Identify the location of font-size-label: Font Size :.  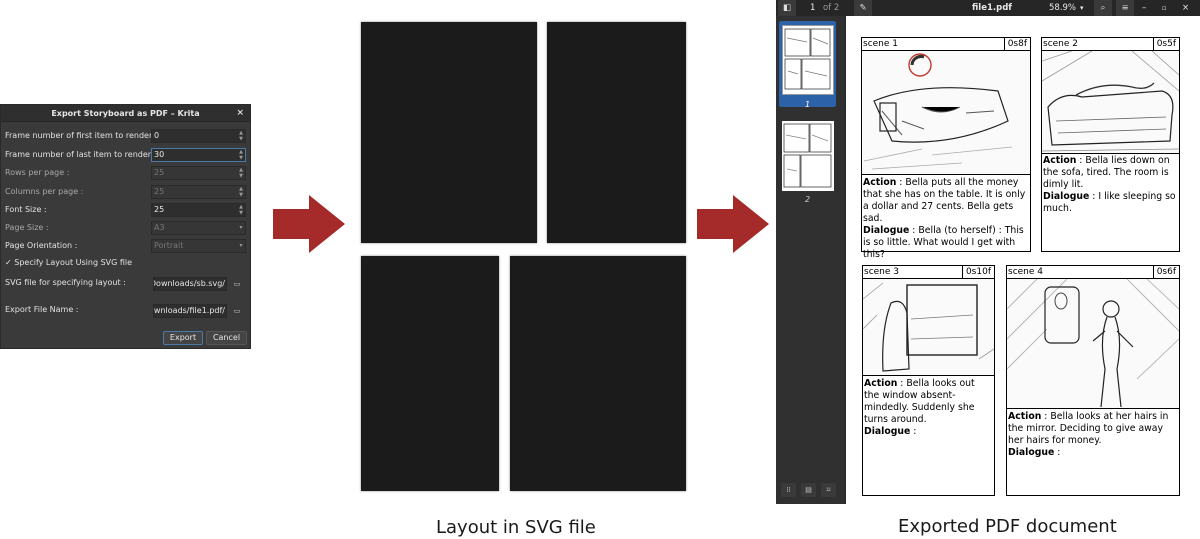
(26, 209).